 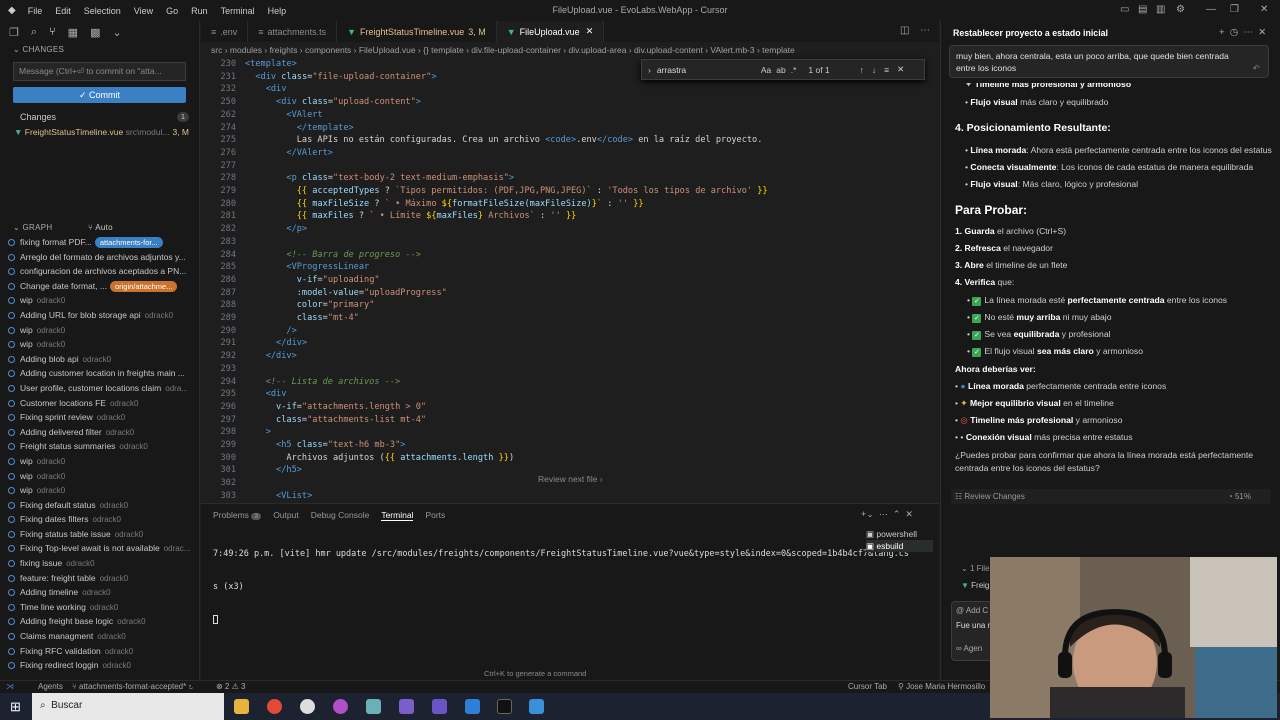 What do you see at coordinates (99, 636) in the screenshot?
I see `commit-row: Claims managment odrack0` at bounding box center [99, 636].